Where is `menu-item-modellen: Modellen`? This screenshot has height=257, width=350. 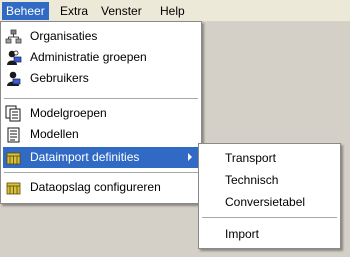
menu-item-modellen: Modellen is located at coordinates (101, 134).